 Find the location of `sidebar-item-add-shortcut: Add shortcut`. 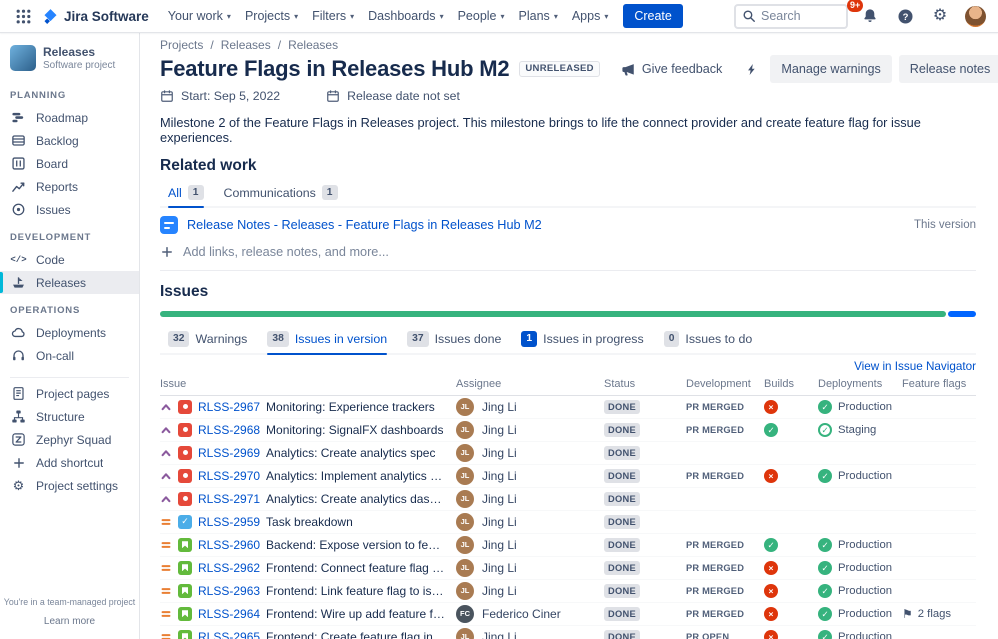

sidebar-item-add-shortcut: Add shortcut is located at coordinates (69, 462).